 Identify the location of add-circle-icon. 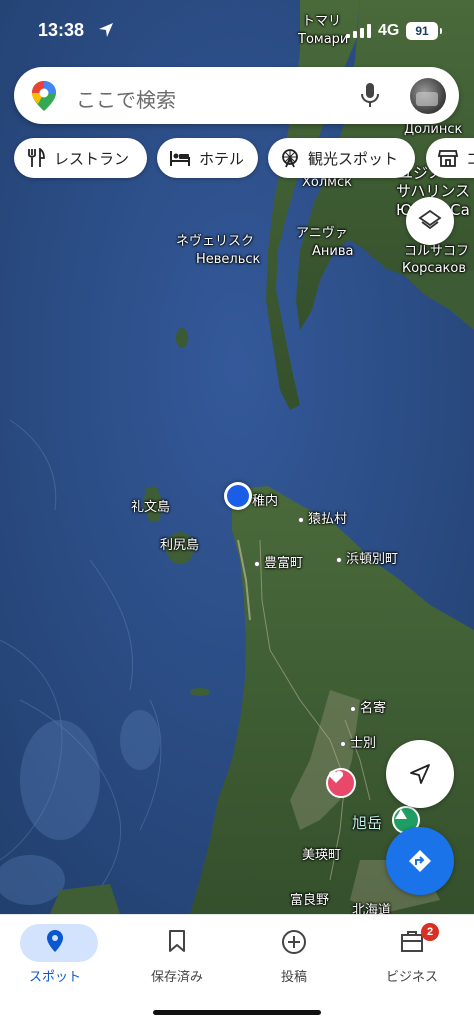
(294, 942).